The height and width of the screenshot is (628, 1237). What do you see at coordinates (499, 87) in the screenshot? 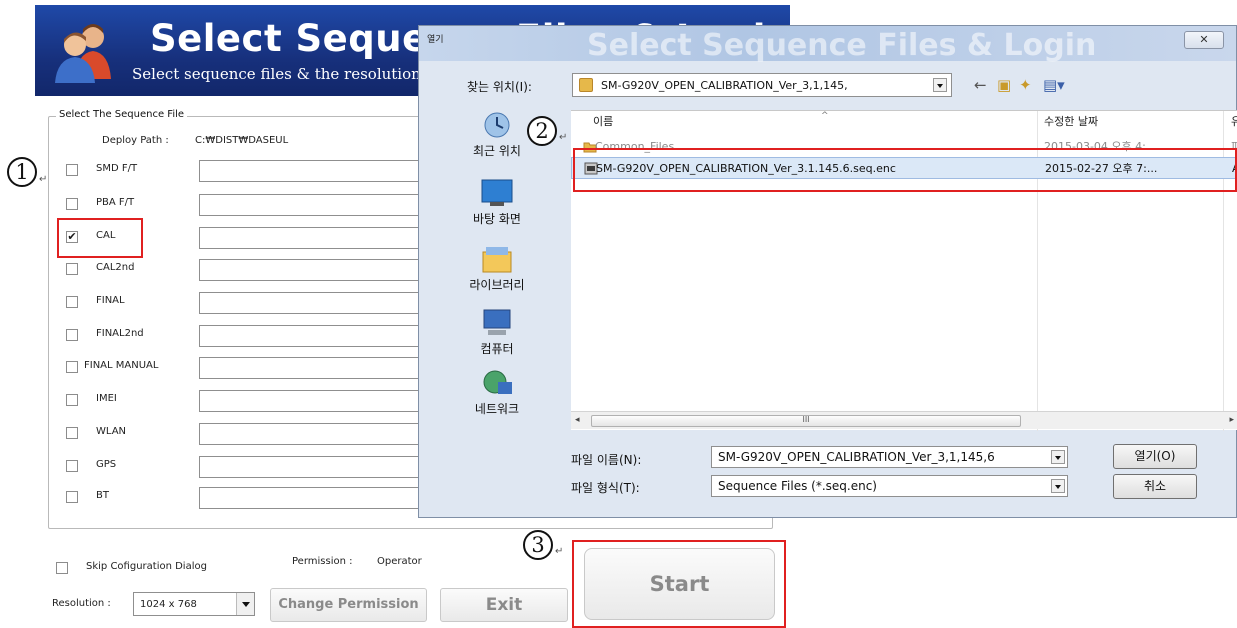
I see `look-in-label: 찾는 위치(I):` at bounding box center [499, 87].